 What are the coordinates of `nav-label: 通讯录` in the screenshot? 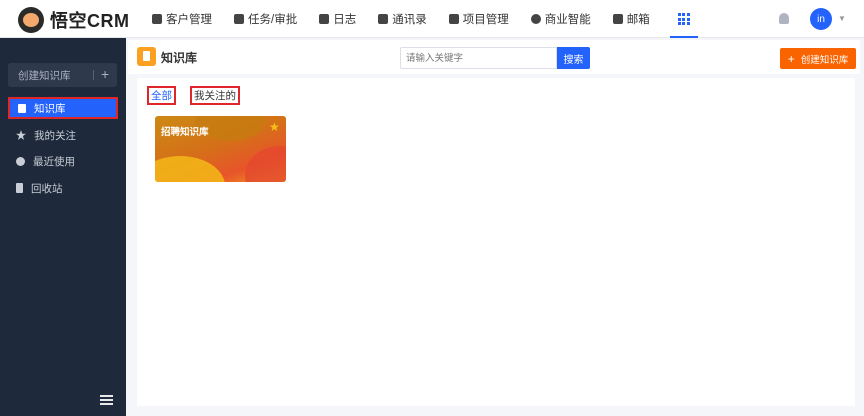 It's located at (409, 20).